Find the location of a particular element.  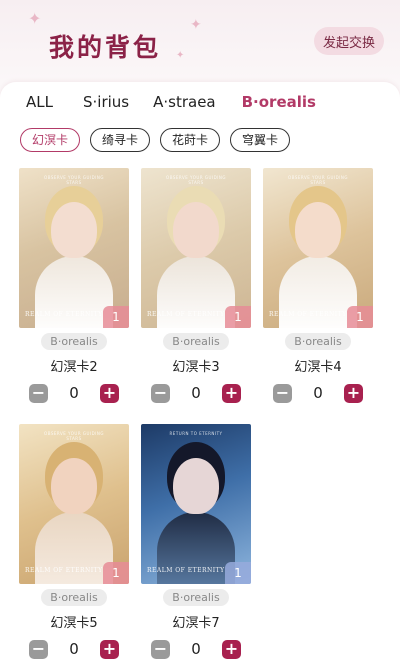

card-name: 幻溟卡3 is located at coordinates (196, 367).